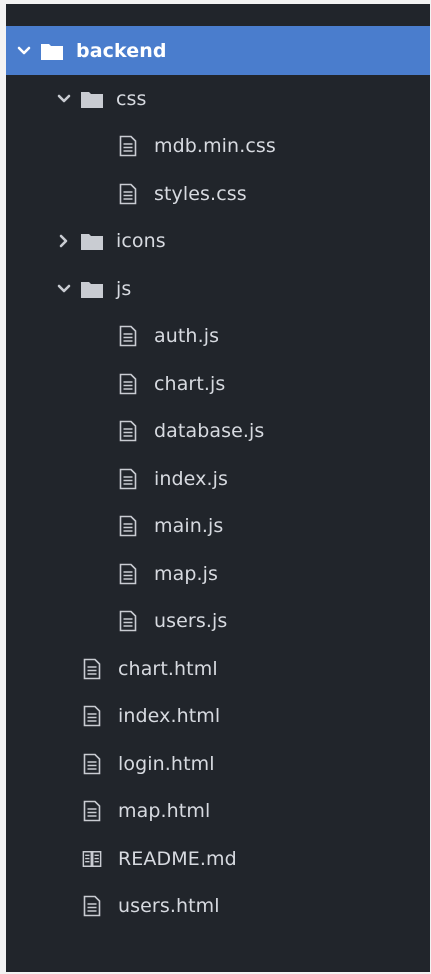 Image resolution: width=431 pixels, height=974 pixels. I want to click on file-label: login.html, so click(166, 763).